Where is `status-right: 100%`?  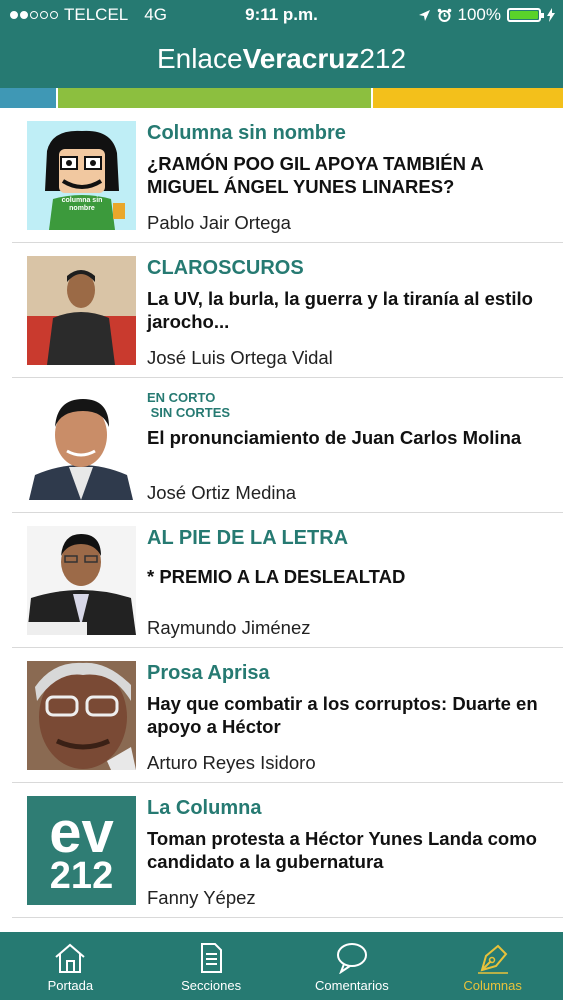
status-right: 100% is located at coordinates (486, 15).